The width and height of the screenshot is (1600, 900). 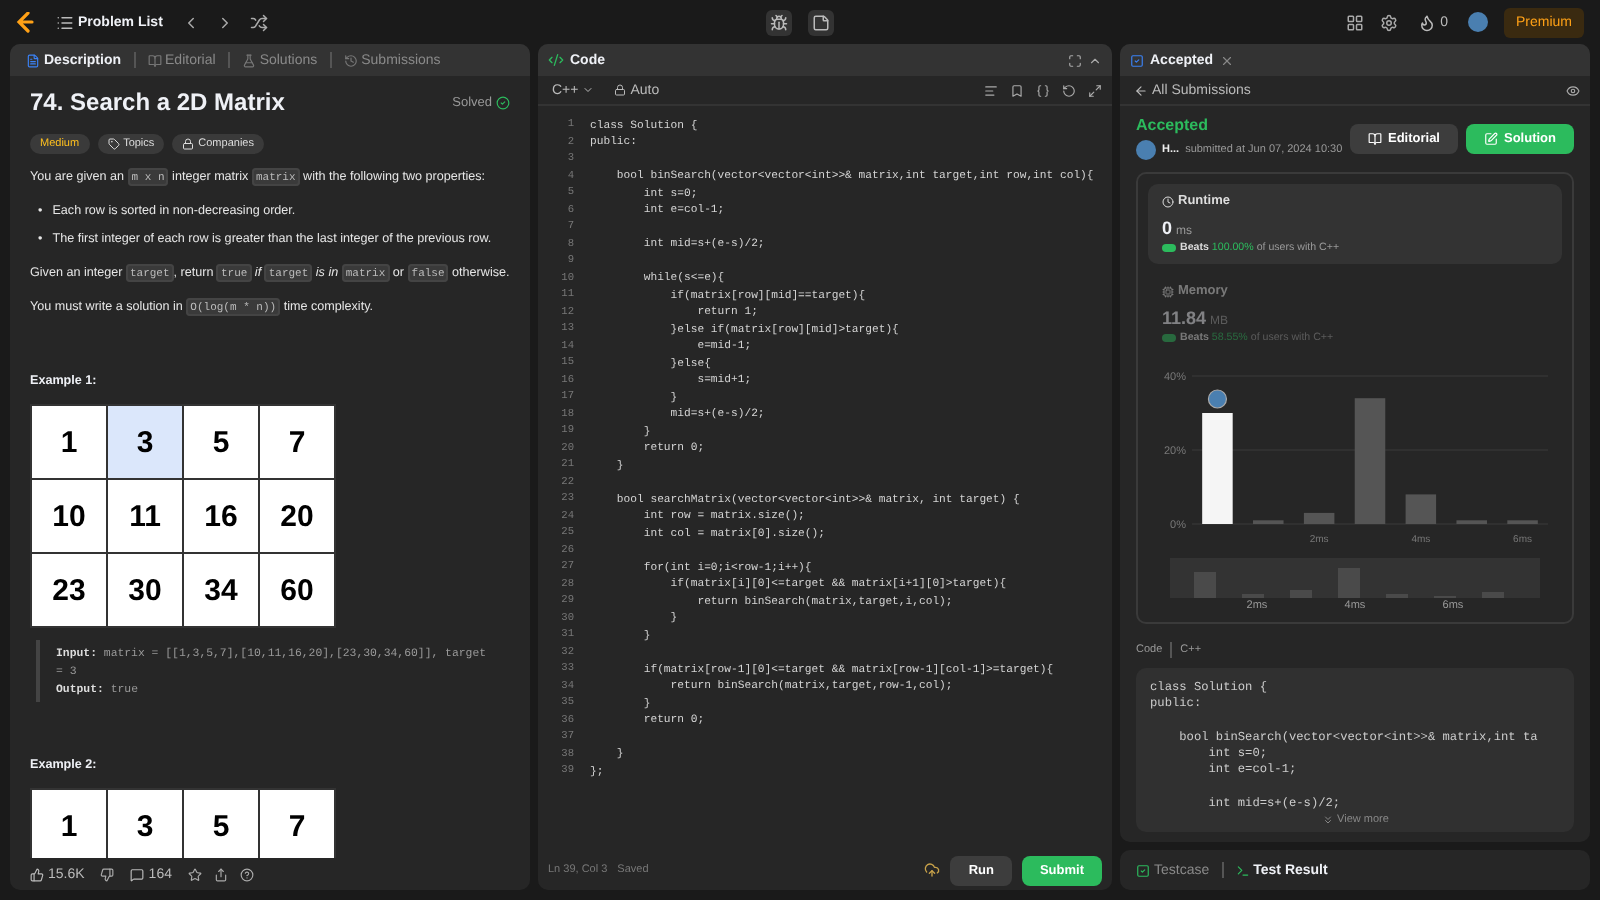 What do you see at coordinates (65, 22) in the screenshot?
I see `list-icon` at bounding box center [65, 22].